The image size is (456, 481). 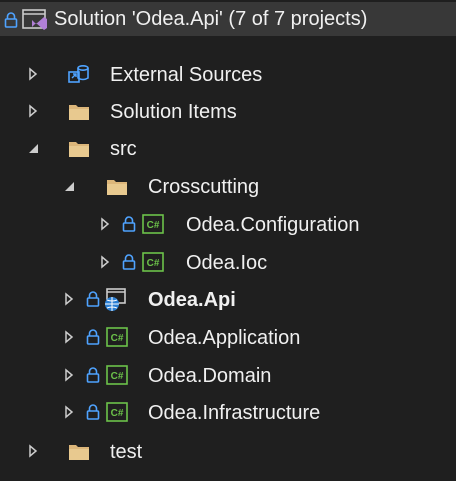 I want to click on tree-item-label: src, so click(x=123, y=149).